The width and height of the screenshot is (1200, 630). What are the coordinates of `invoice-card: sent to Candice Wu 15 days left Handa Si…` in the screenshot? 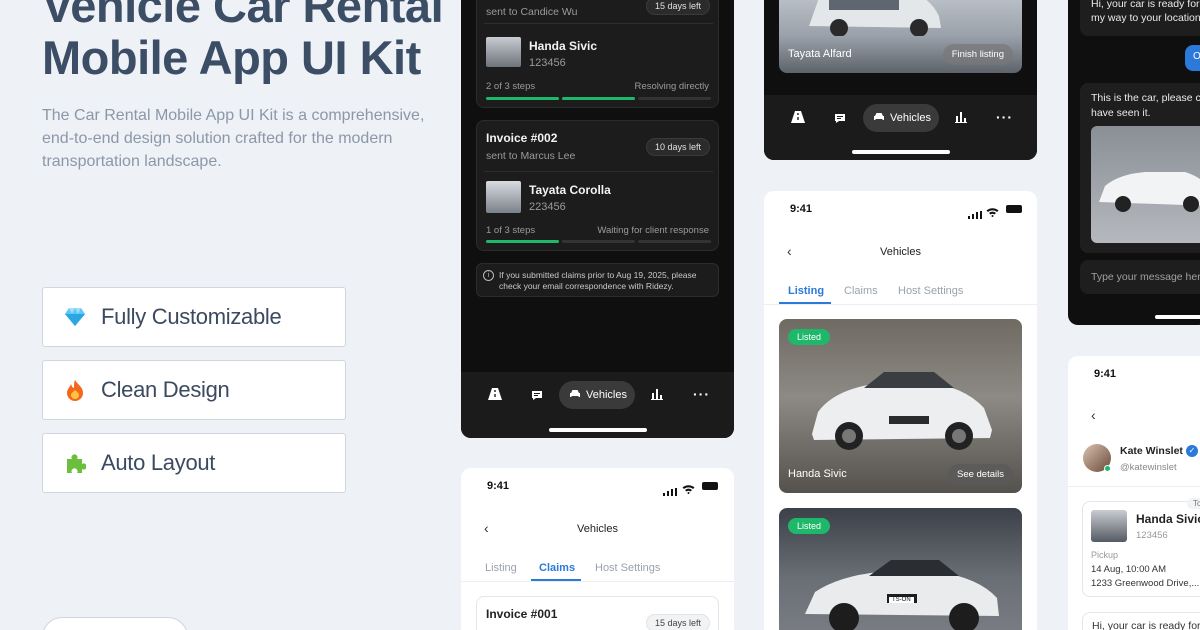 It's located at (597, 54).